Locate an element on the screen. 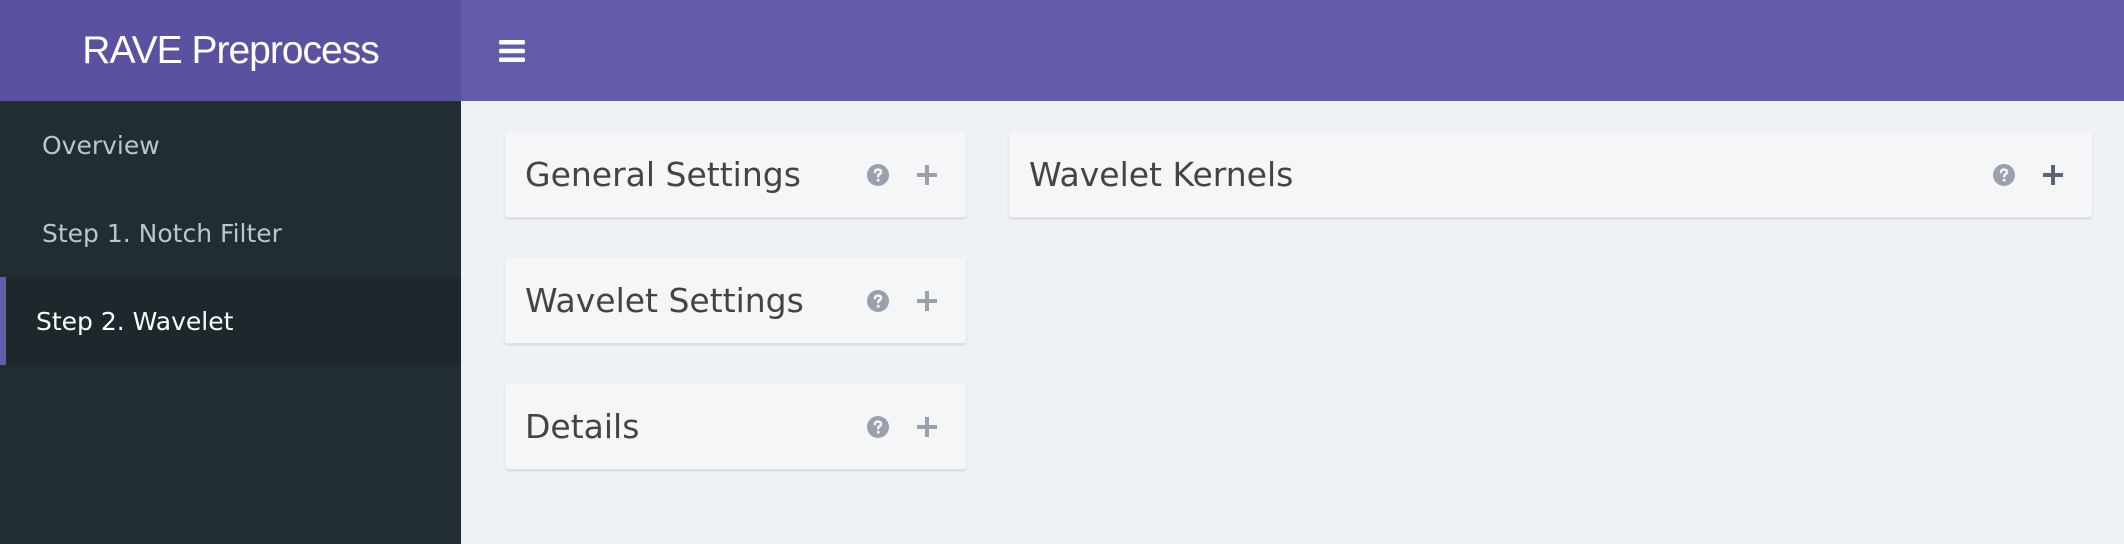 The image size is (2124, 544). app-logo: RAVE Preprocess is located at coordinates (230, 50).